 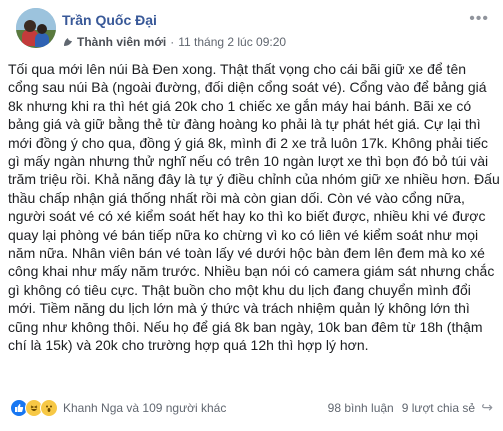 I want to click on reactions-summary: Khanh Nga và 109 người khác, so click(x=118, y=408).